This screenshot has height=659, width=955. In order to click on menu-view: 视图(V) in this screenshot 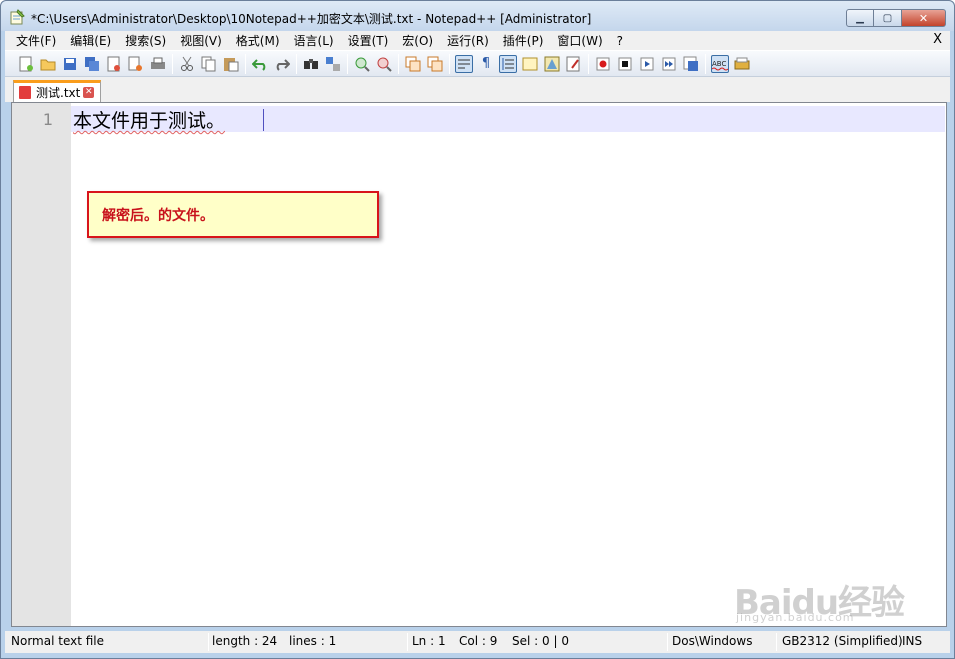, I will do `click(201, 40)`.